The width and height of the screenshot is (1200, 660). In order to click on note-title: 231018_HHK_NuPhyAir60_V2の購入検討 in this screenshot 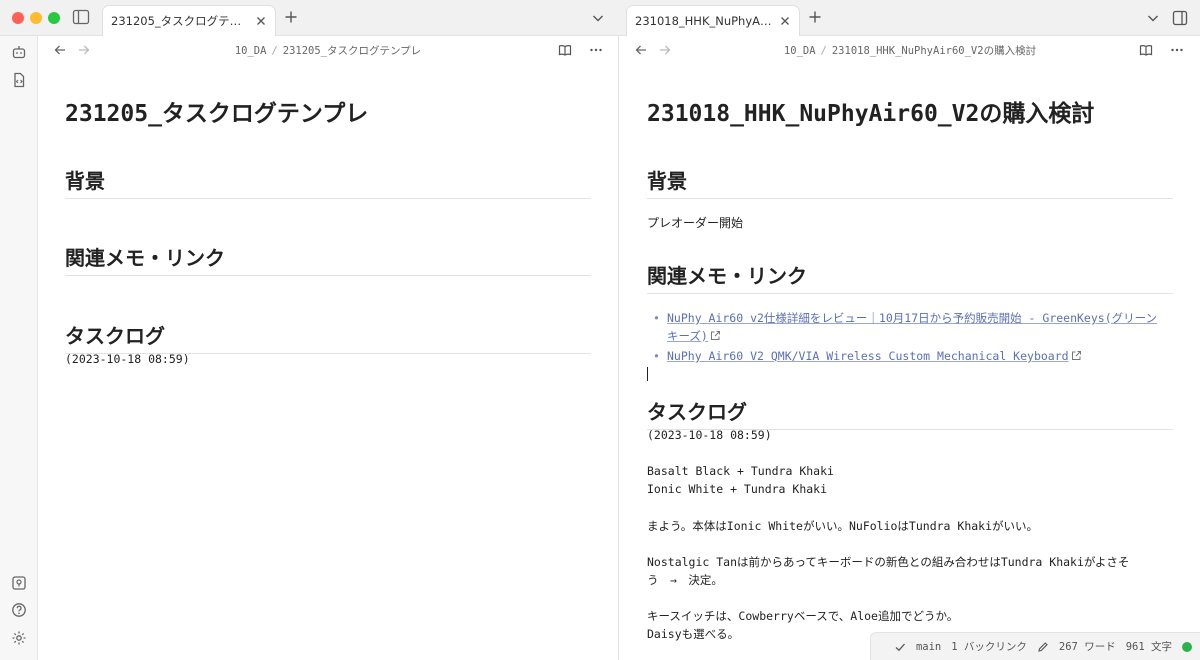, I will do `click(870, 111)`.